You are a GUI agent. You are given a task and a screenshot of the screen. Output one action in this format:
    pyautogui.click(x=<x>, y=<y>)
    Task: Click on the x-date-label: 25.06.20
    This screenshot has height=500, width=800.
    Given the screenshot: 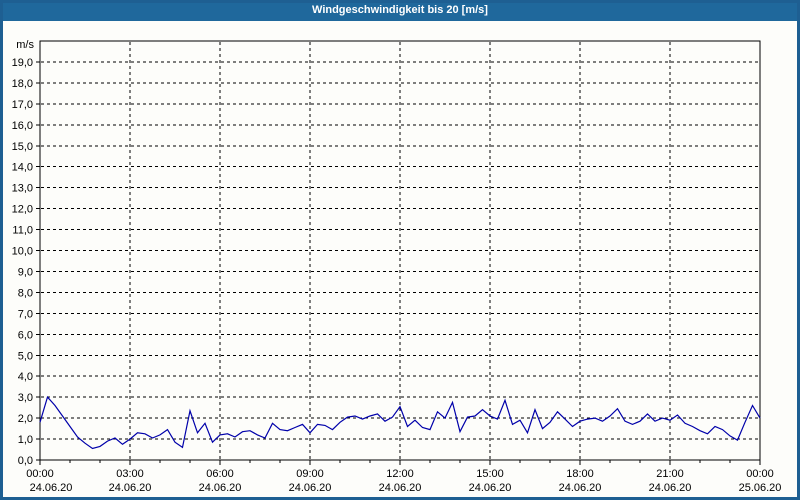 What is the action you would take?
    pyautogui.click(x=760, y=488)
    